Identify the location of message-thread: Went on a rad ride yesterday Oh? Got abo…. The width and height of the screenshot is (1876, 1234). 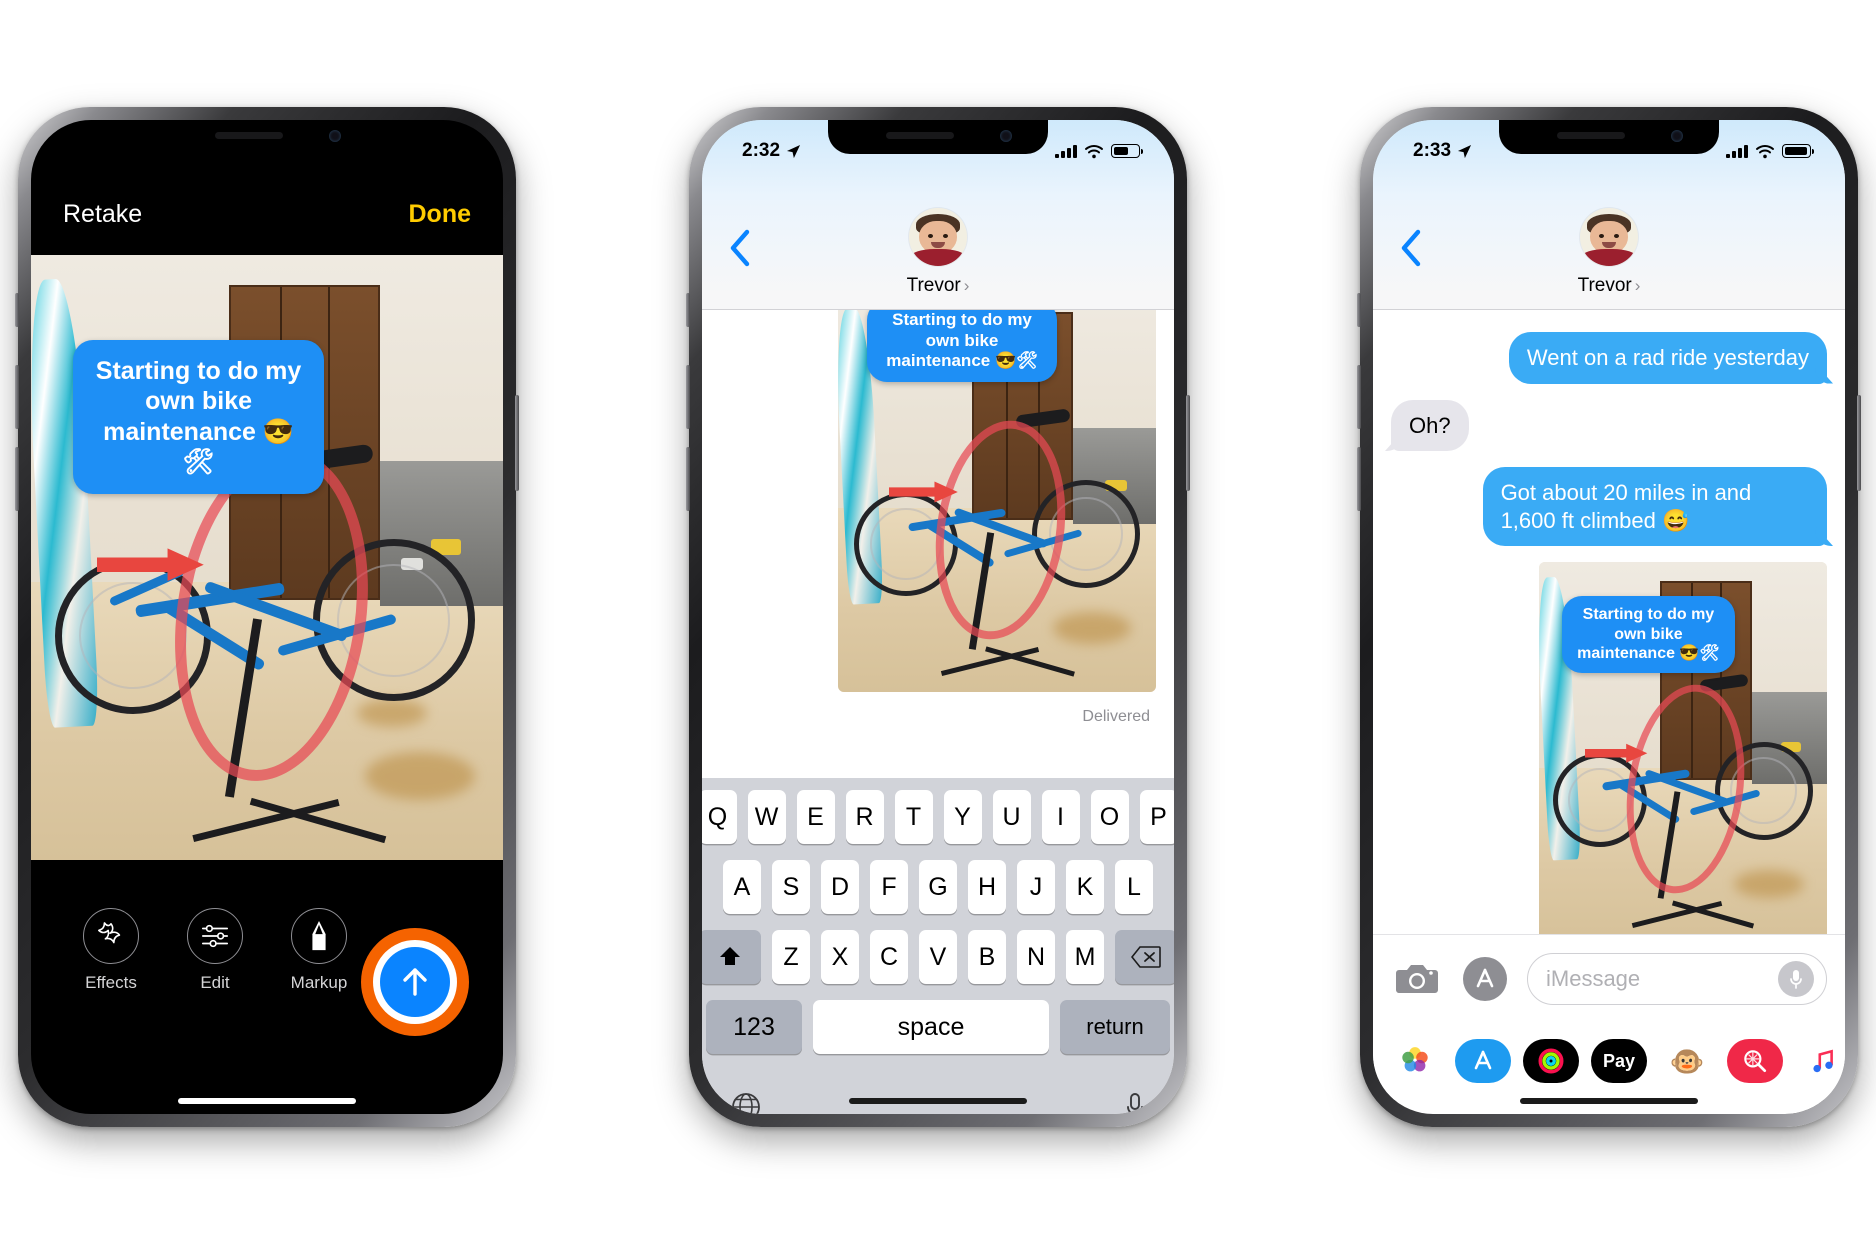
(1609, 627).